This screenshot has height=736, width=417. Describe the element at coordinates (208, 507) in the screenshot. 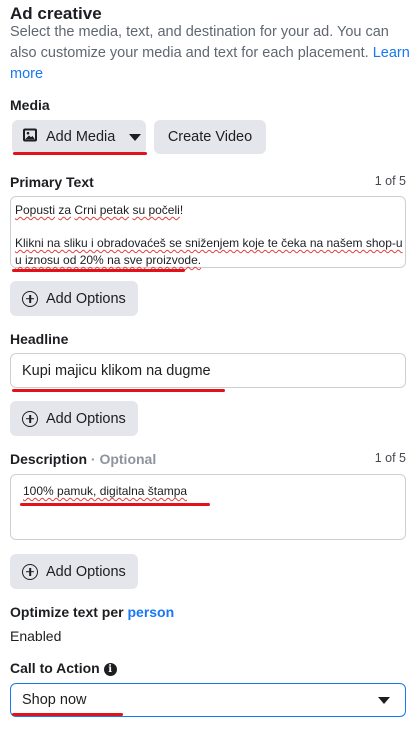

I see `description-input: 100% pamuk, digitalna štampa` at that location.